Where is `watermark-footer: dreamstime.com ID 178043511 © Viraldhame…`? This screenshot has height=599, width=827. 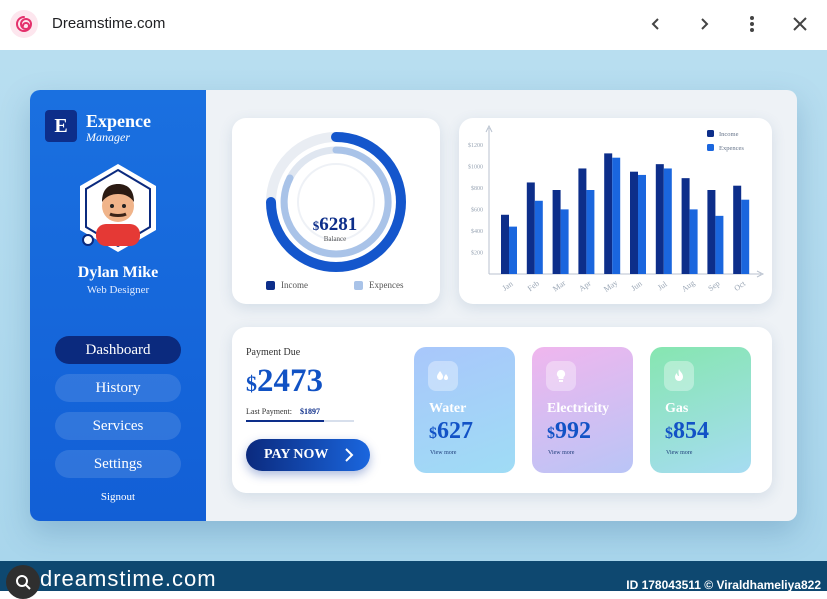
watermark-footer: dreamstime.com ID 178043511 © Viraldhame… is located at coordinates (413, 580).